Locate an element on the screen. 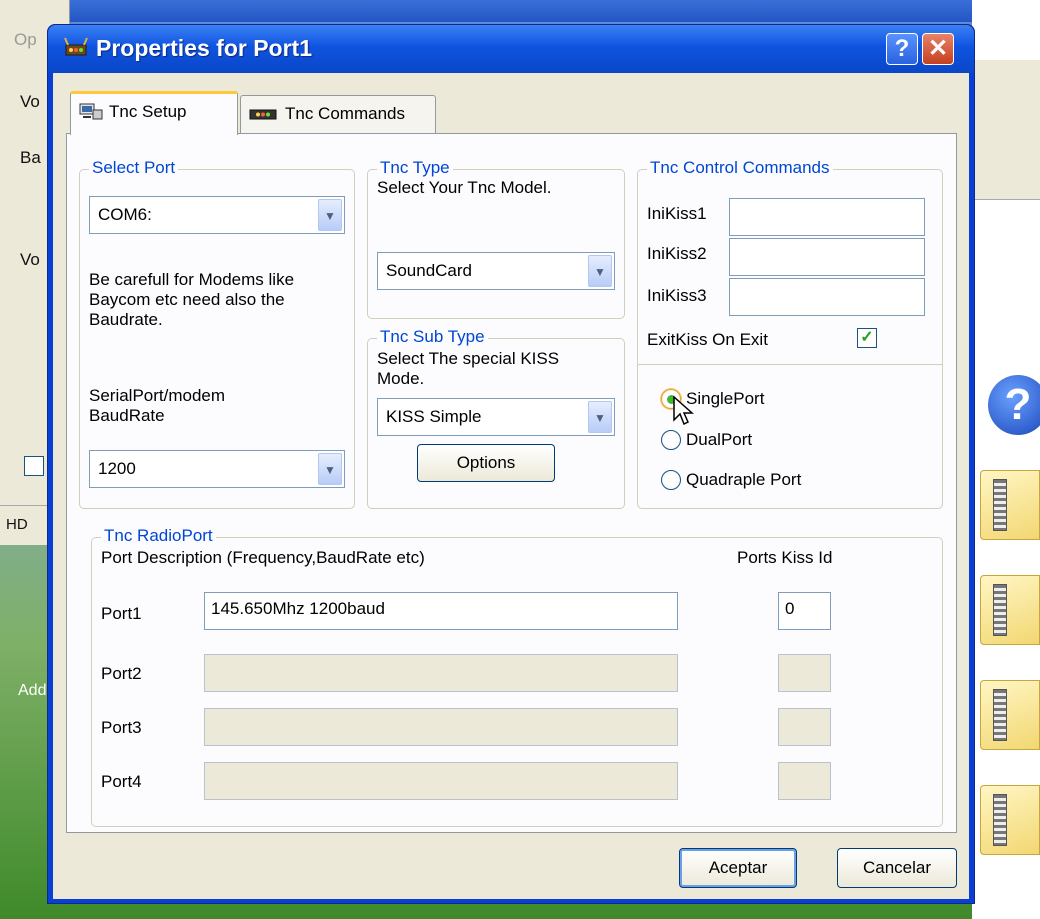  modem-warning-line3: Baudrate. is located at coordinates (126, 319).